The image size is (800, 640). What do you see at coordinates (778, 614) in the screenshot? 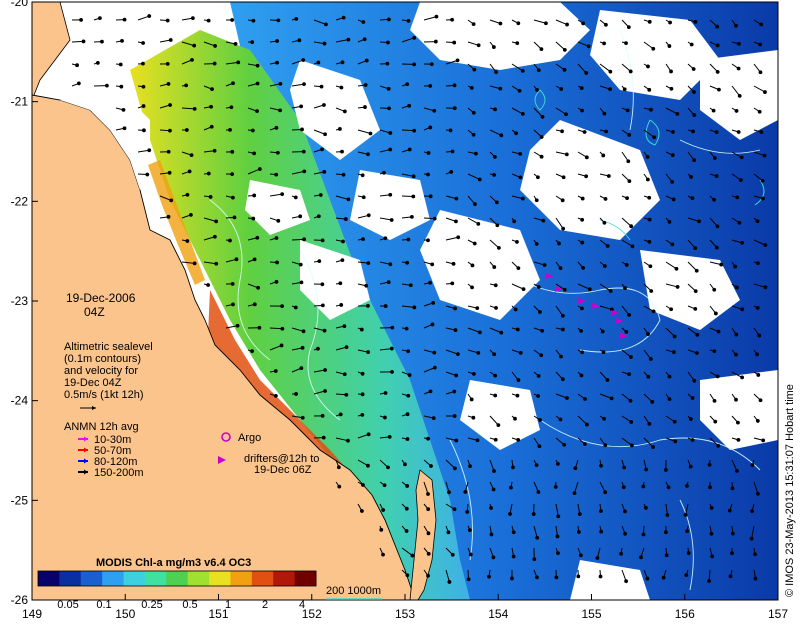
I see `x-tick-label: 157` at bounding box center [778, 614].